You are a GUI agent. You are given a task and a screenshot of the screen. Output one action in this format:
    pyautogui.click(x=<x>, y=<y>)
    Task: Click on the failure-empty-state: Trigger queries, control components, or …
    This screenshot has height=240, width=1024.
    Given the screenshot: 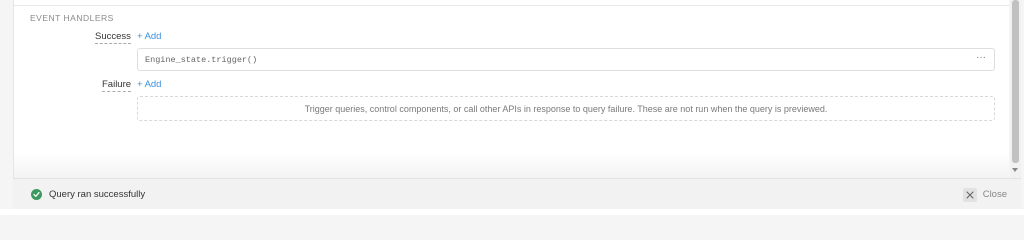 What is the action you would take?
    pyautogui.click(x=566, y=108)
    